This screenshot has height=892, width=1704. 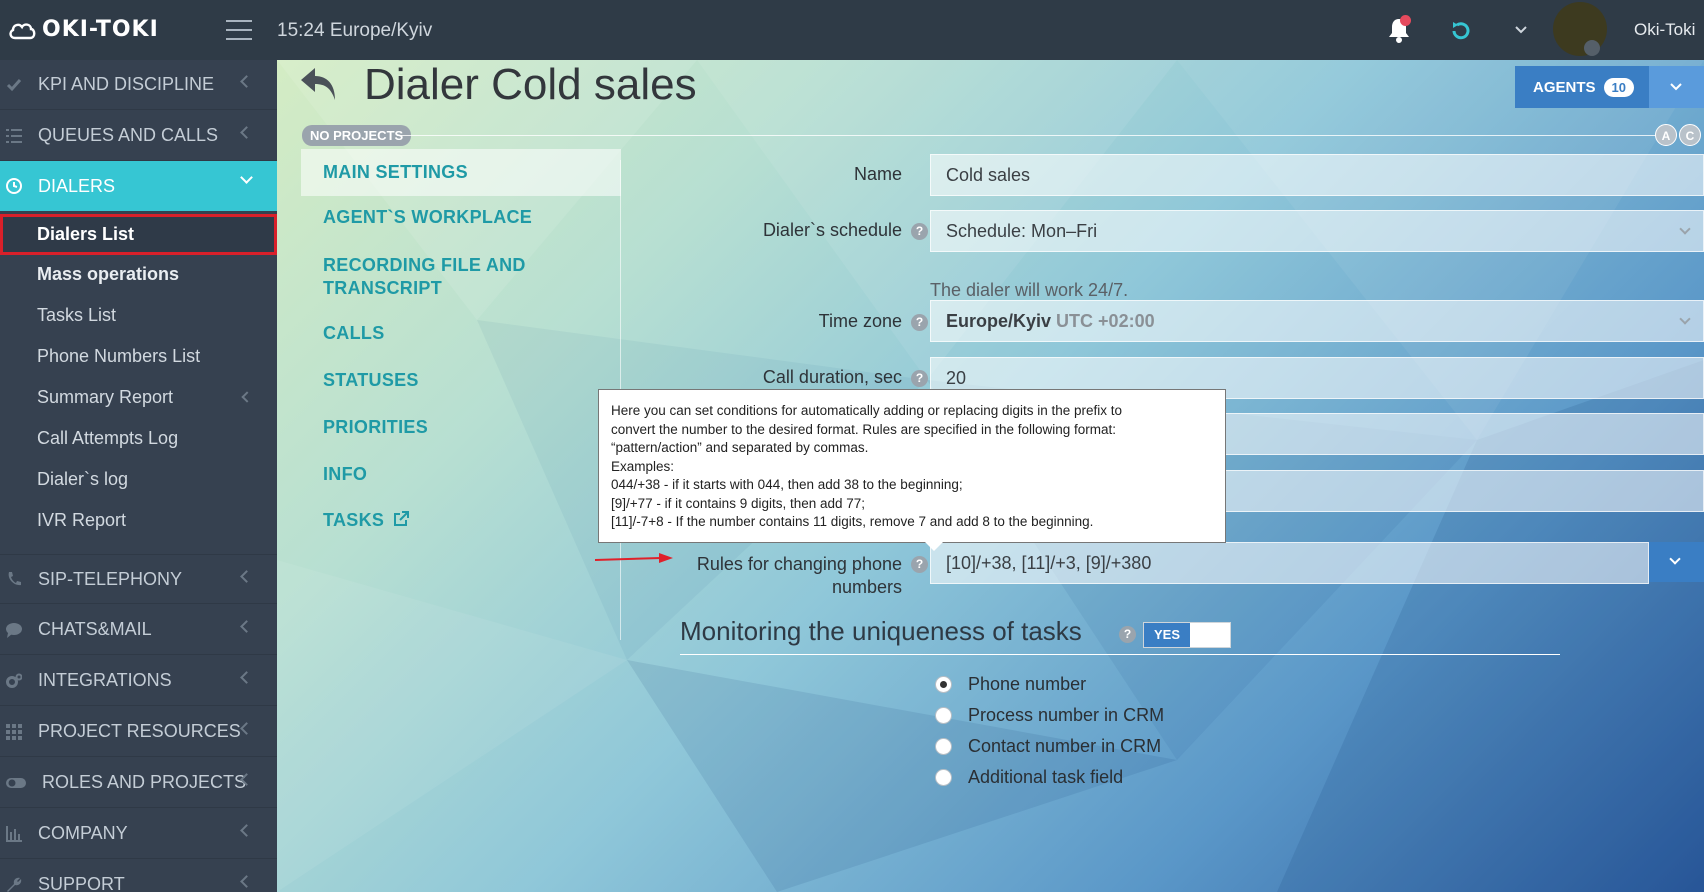 What do you see at coordinates (1029, 777) in the screenshot?
I see `radio-additional-field: Additional task field` at bounding box center [1029, 777].